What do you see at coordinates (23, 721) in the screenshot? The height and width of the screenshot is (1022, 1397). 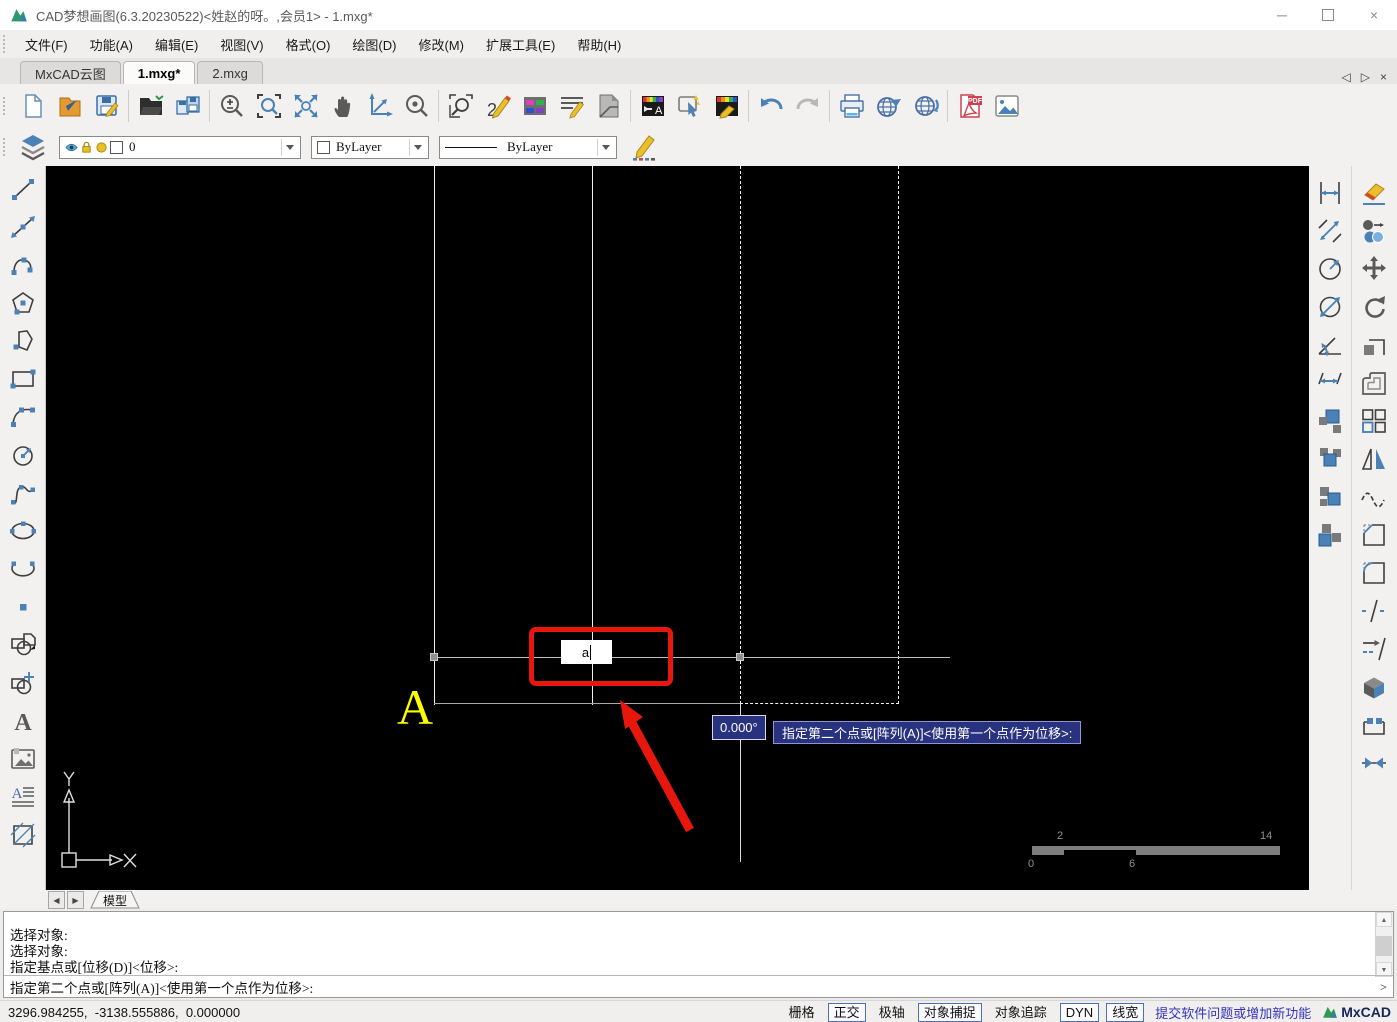 I see `single-text-button: A` at bounding box center [23, 721].